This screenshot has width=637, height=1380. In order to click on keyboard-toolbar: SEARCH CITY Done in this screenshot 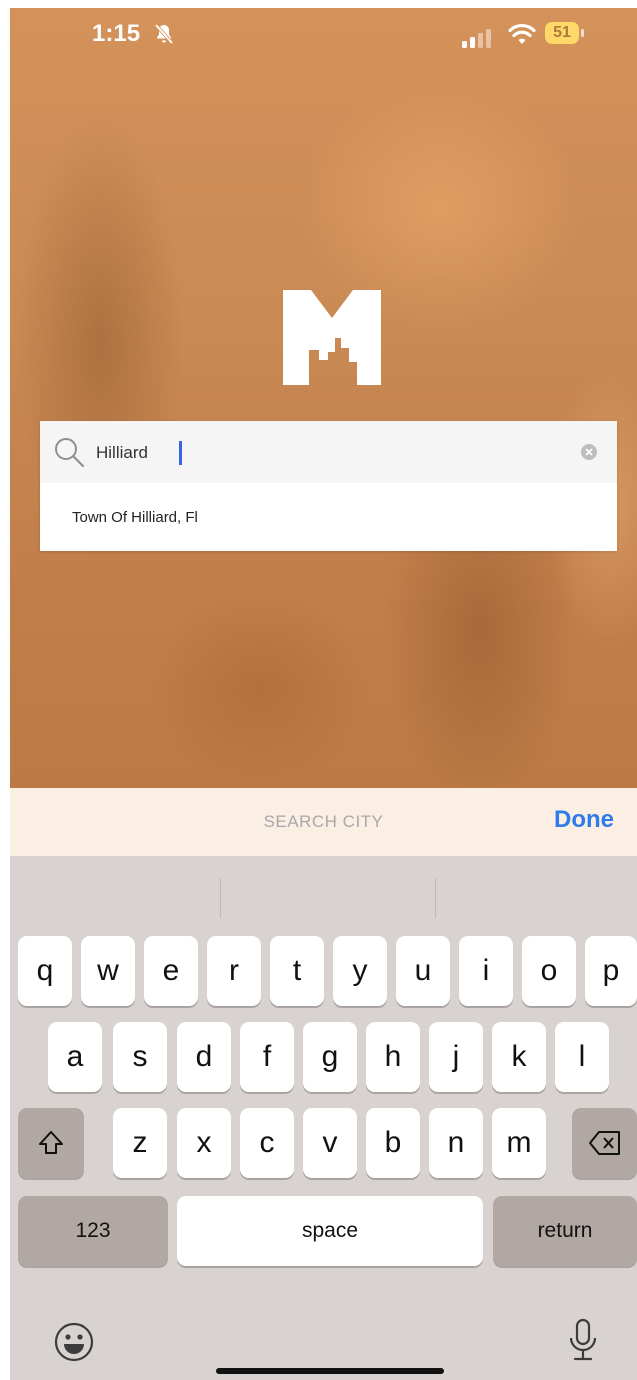, I will do `click(323, 822)`.